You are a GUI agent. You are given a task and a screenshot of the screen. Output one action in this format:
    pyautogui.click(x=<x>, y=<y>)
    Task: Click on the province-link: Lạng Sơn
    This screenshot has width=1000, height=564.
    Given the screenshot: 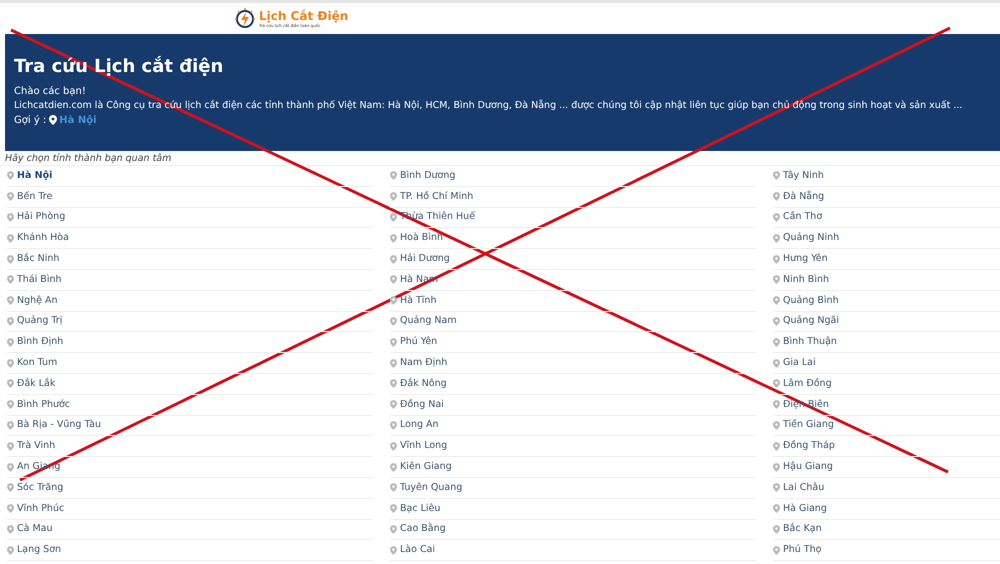 What is the action you would take?
    pyautogui.click(x=190, y=551)
    